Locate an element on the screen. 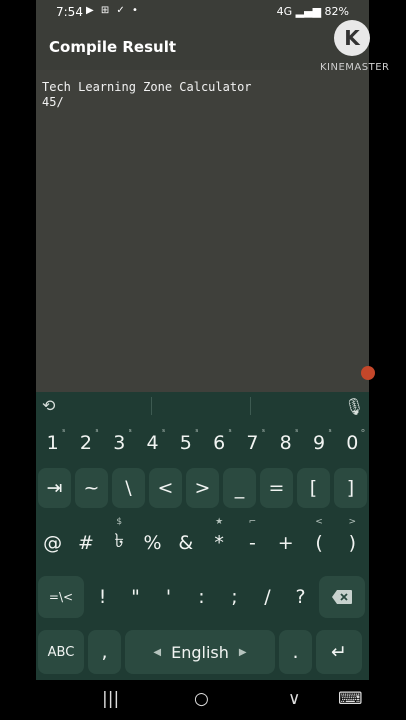 This screenshot has width=406, height=720. key-backslash: \ is located at coordinates (128, 488).